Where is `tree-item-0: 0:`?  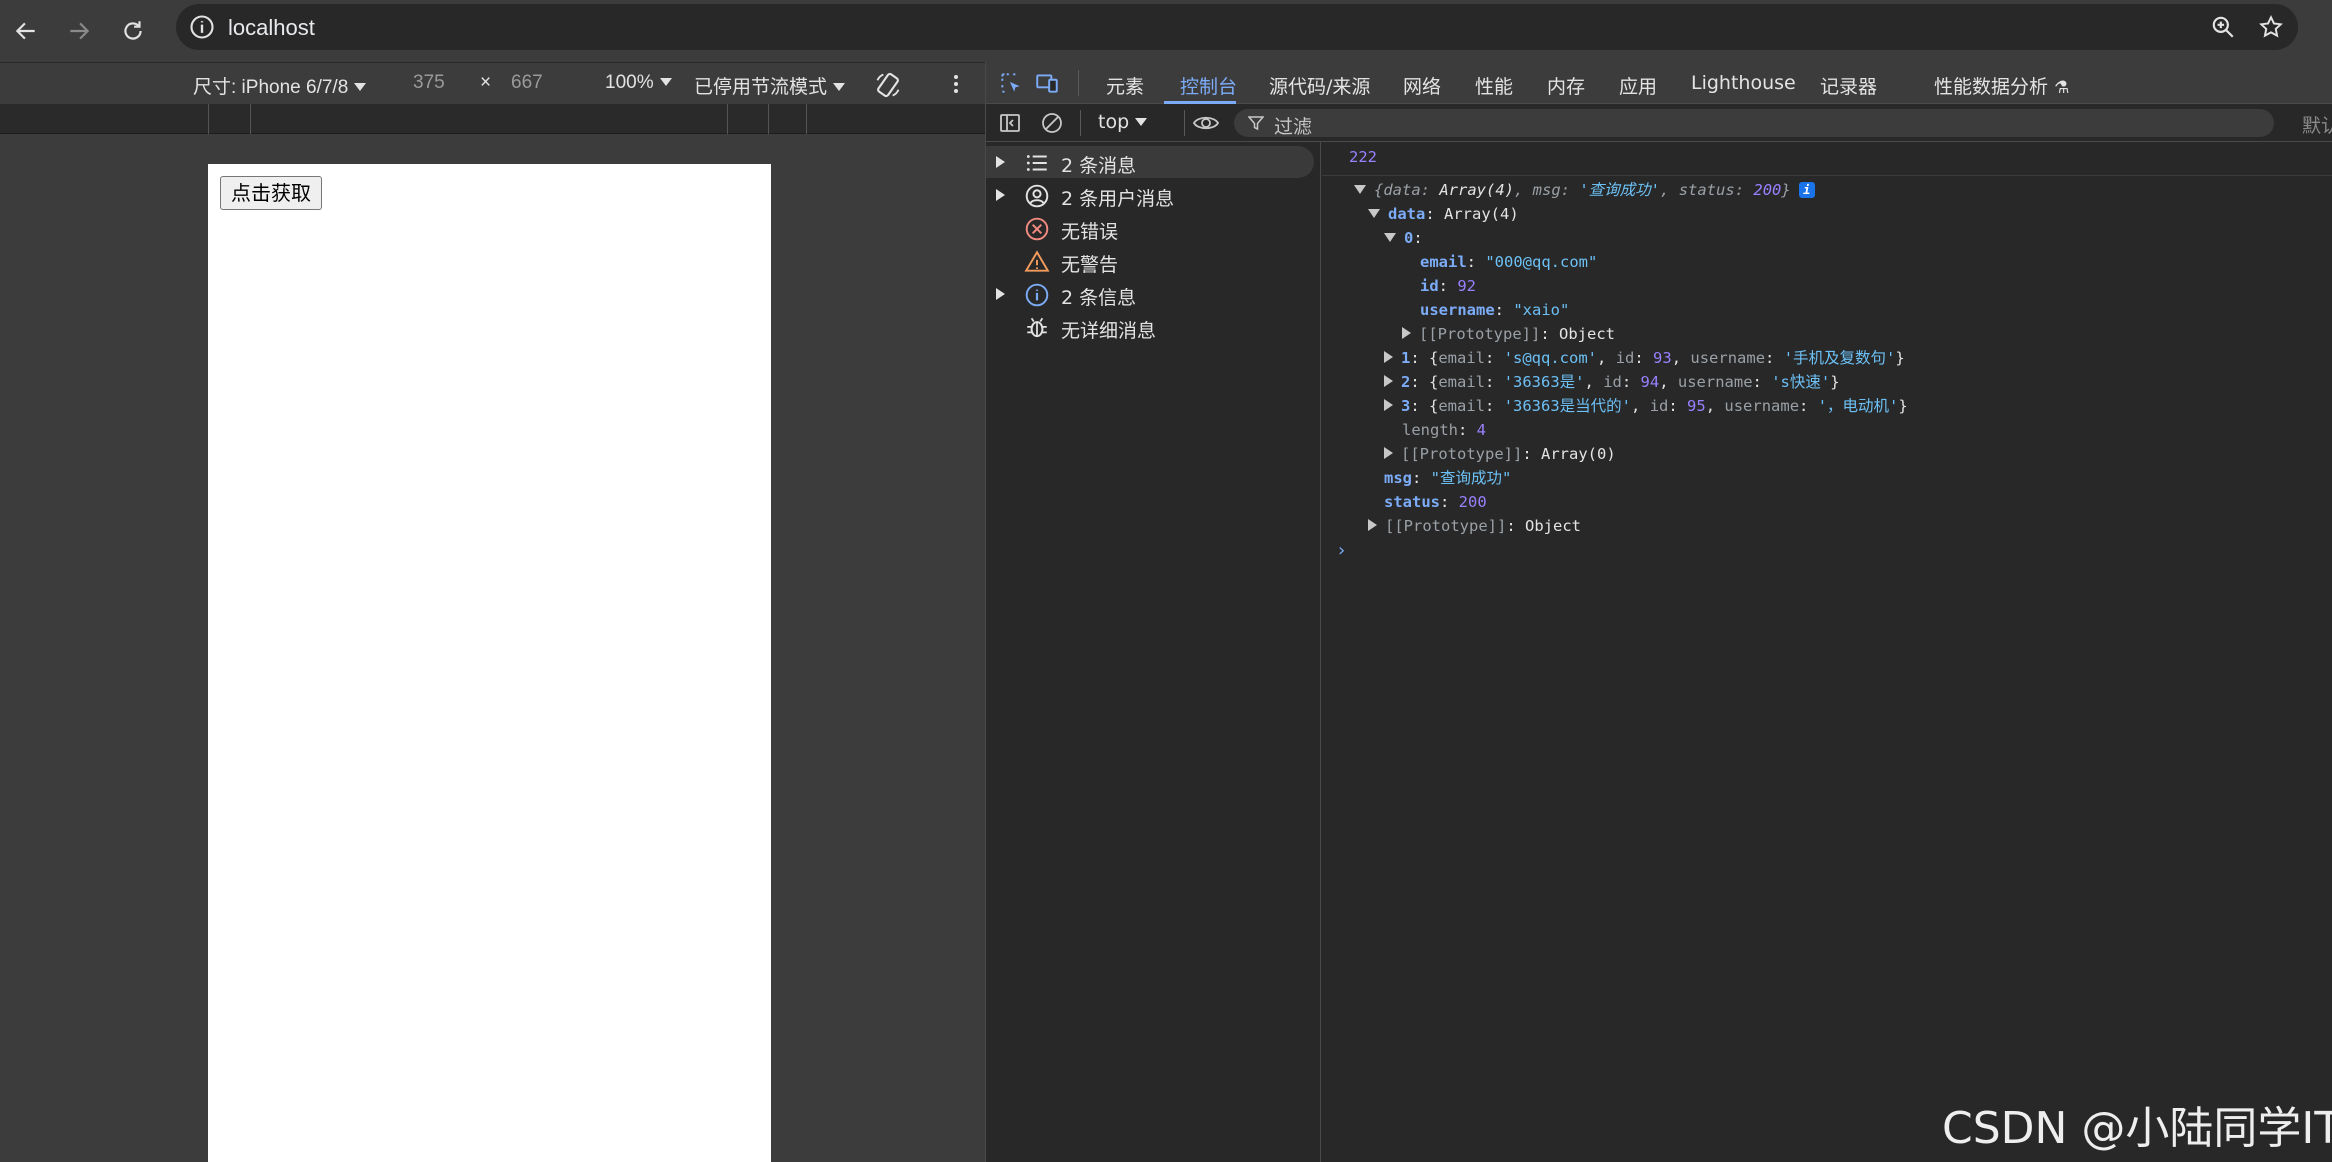
tree-item-0: 0: is located at coordinates (1403, 238).